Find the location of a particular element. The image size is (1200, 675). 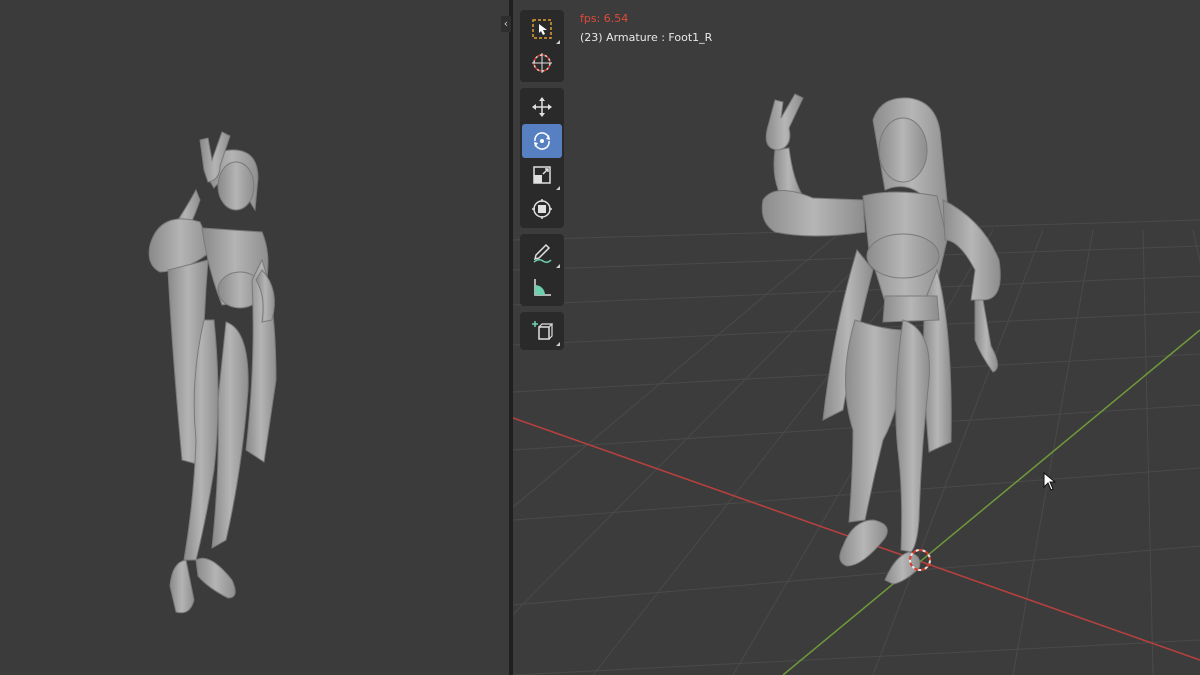

tool-group-annotate is located at coordinates (542, 270).